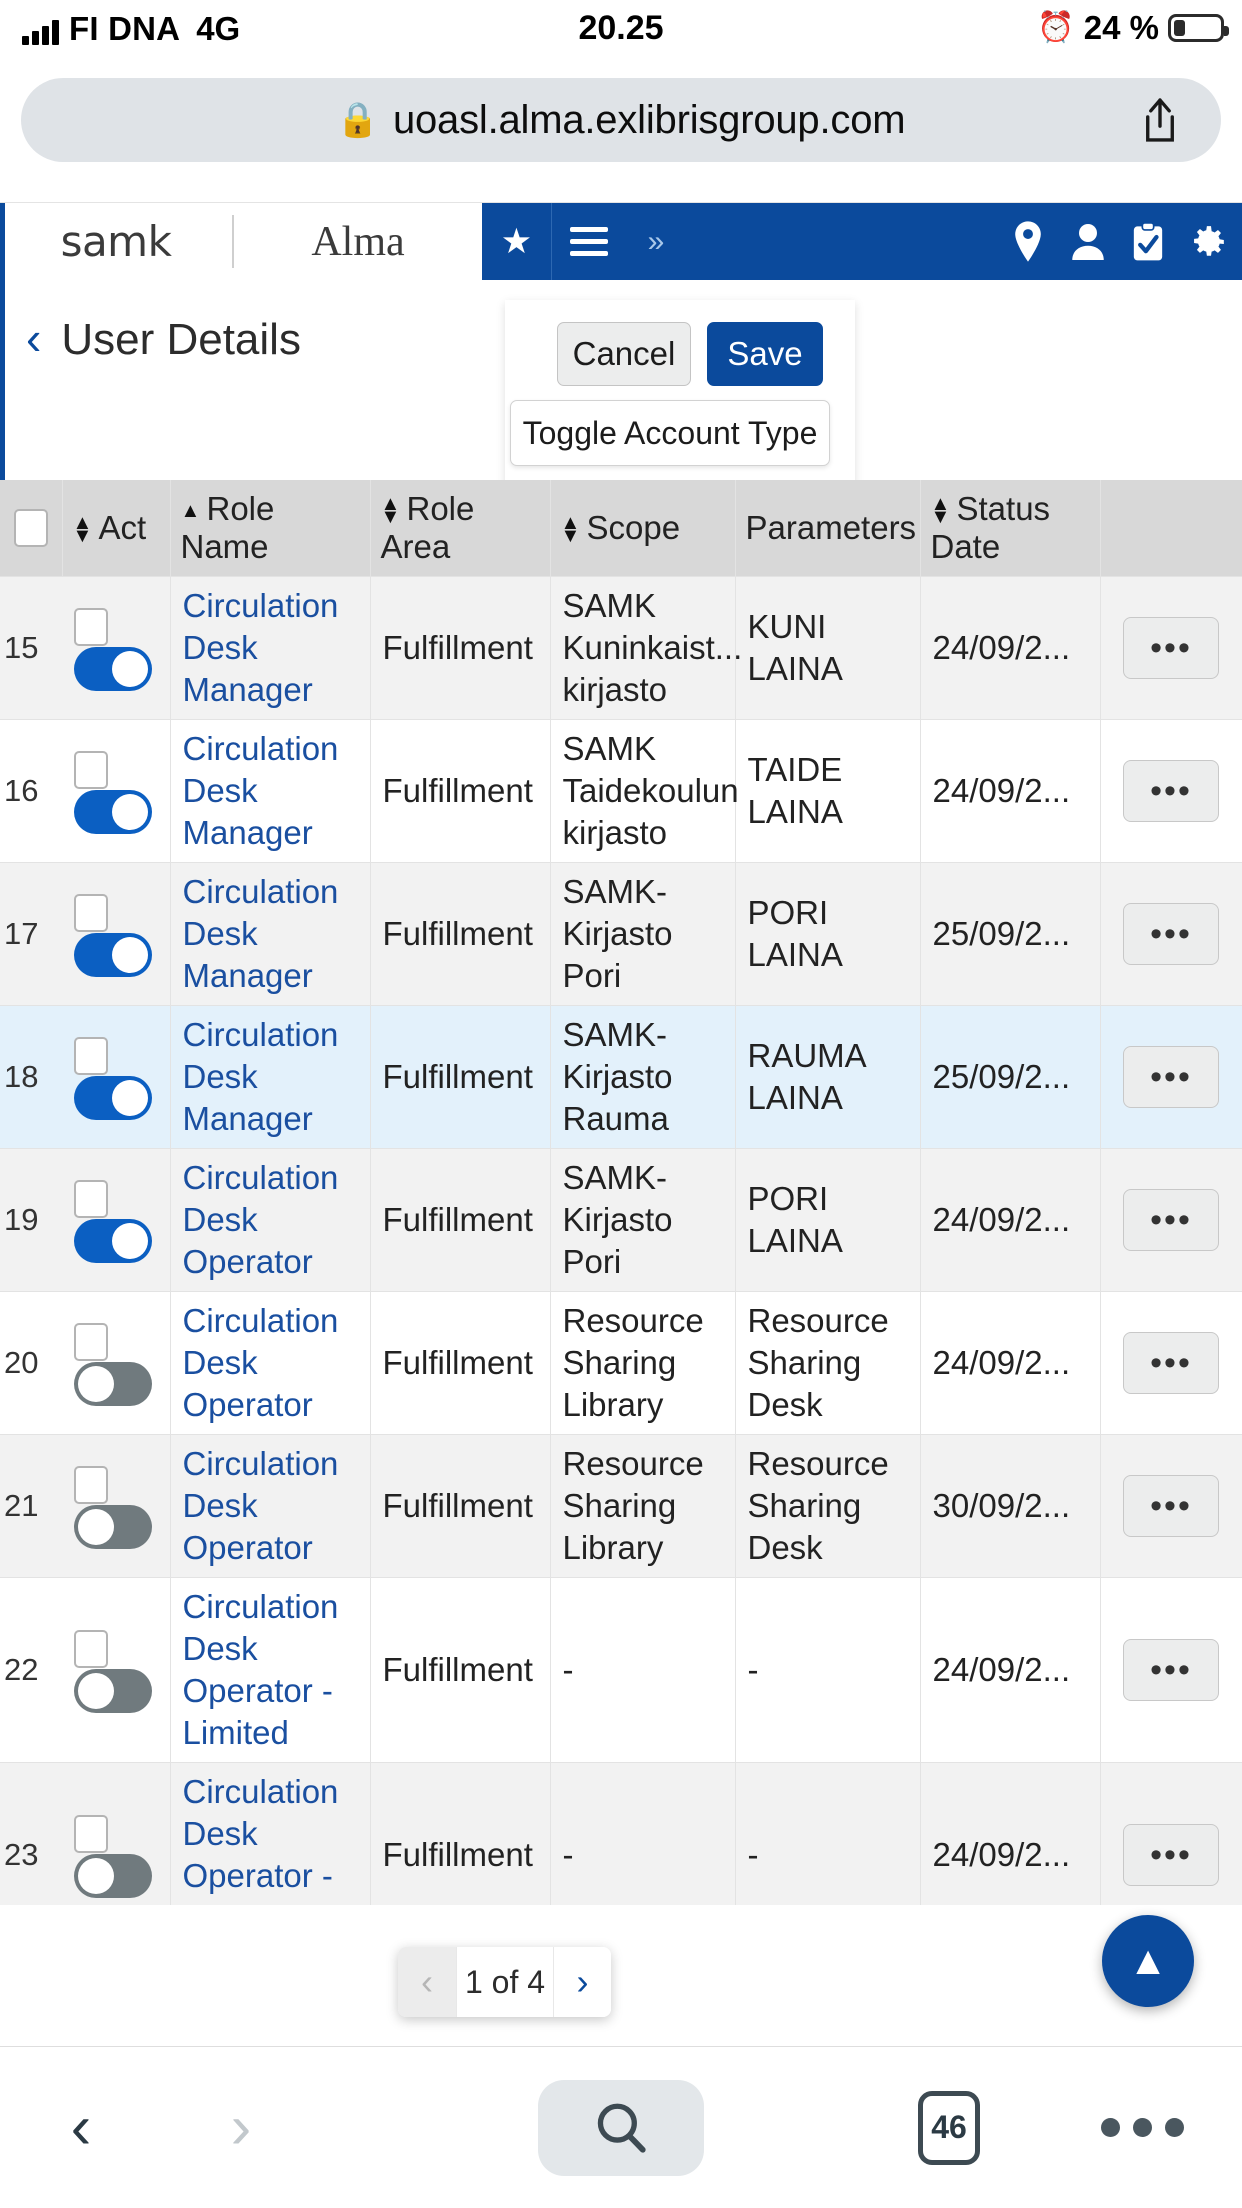 Image resolution: width=1242 pixels, height=2208 pixels. I want to click on select-all-checkbox, so click(30, 527).